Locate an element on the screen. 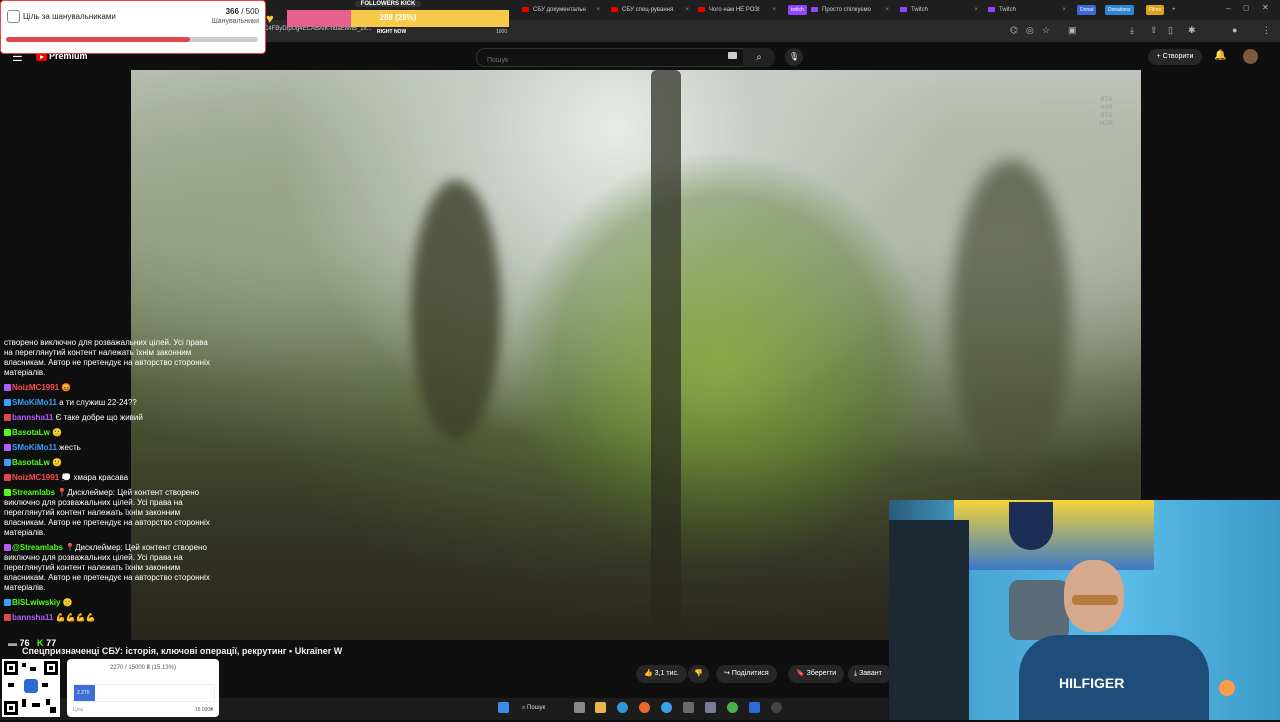  more-icon: ⋮ is located at coordinates (1266, 30).